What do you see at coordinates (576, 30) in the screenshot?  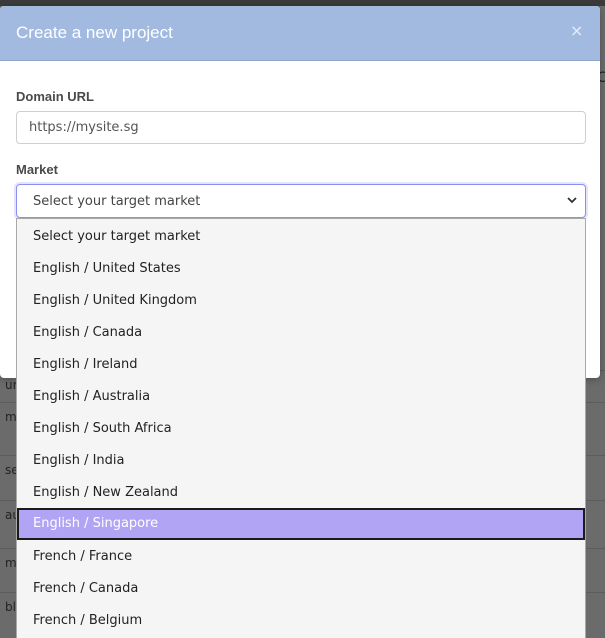 I see `close-icon: ×` at bounding box center [576, 30].